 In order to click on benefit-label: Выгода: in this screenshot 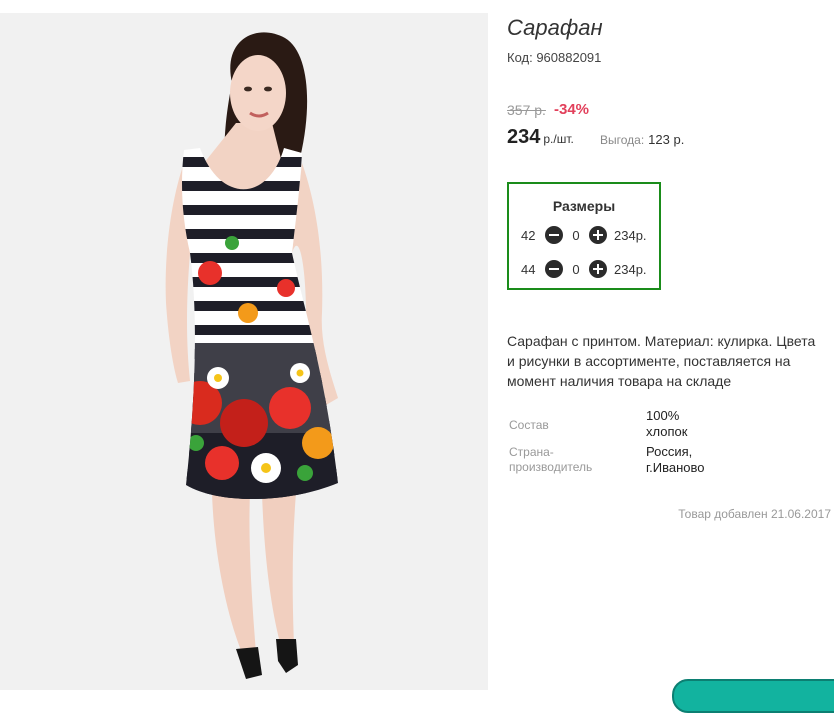, I will do `click(622, 140)`.